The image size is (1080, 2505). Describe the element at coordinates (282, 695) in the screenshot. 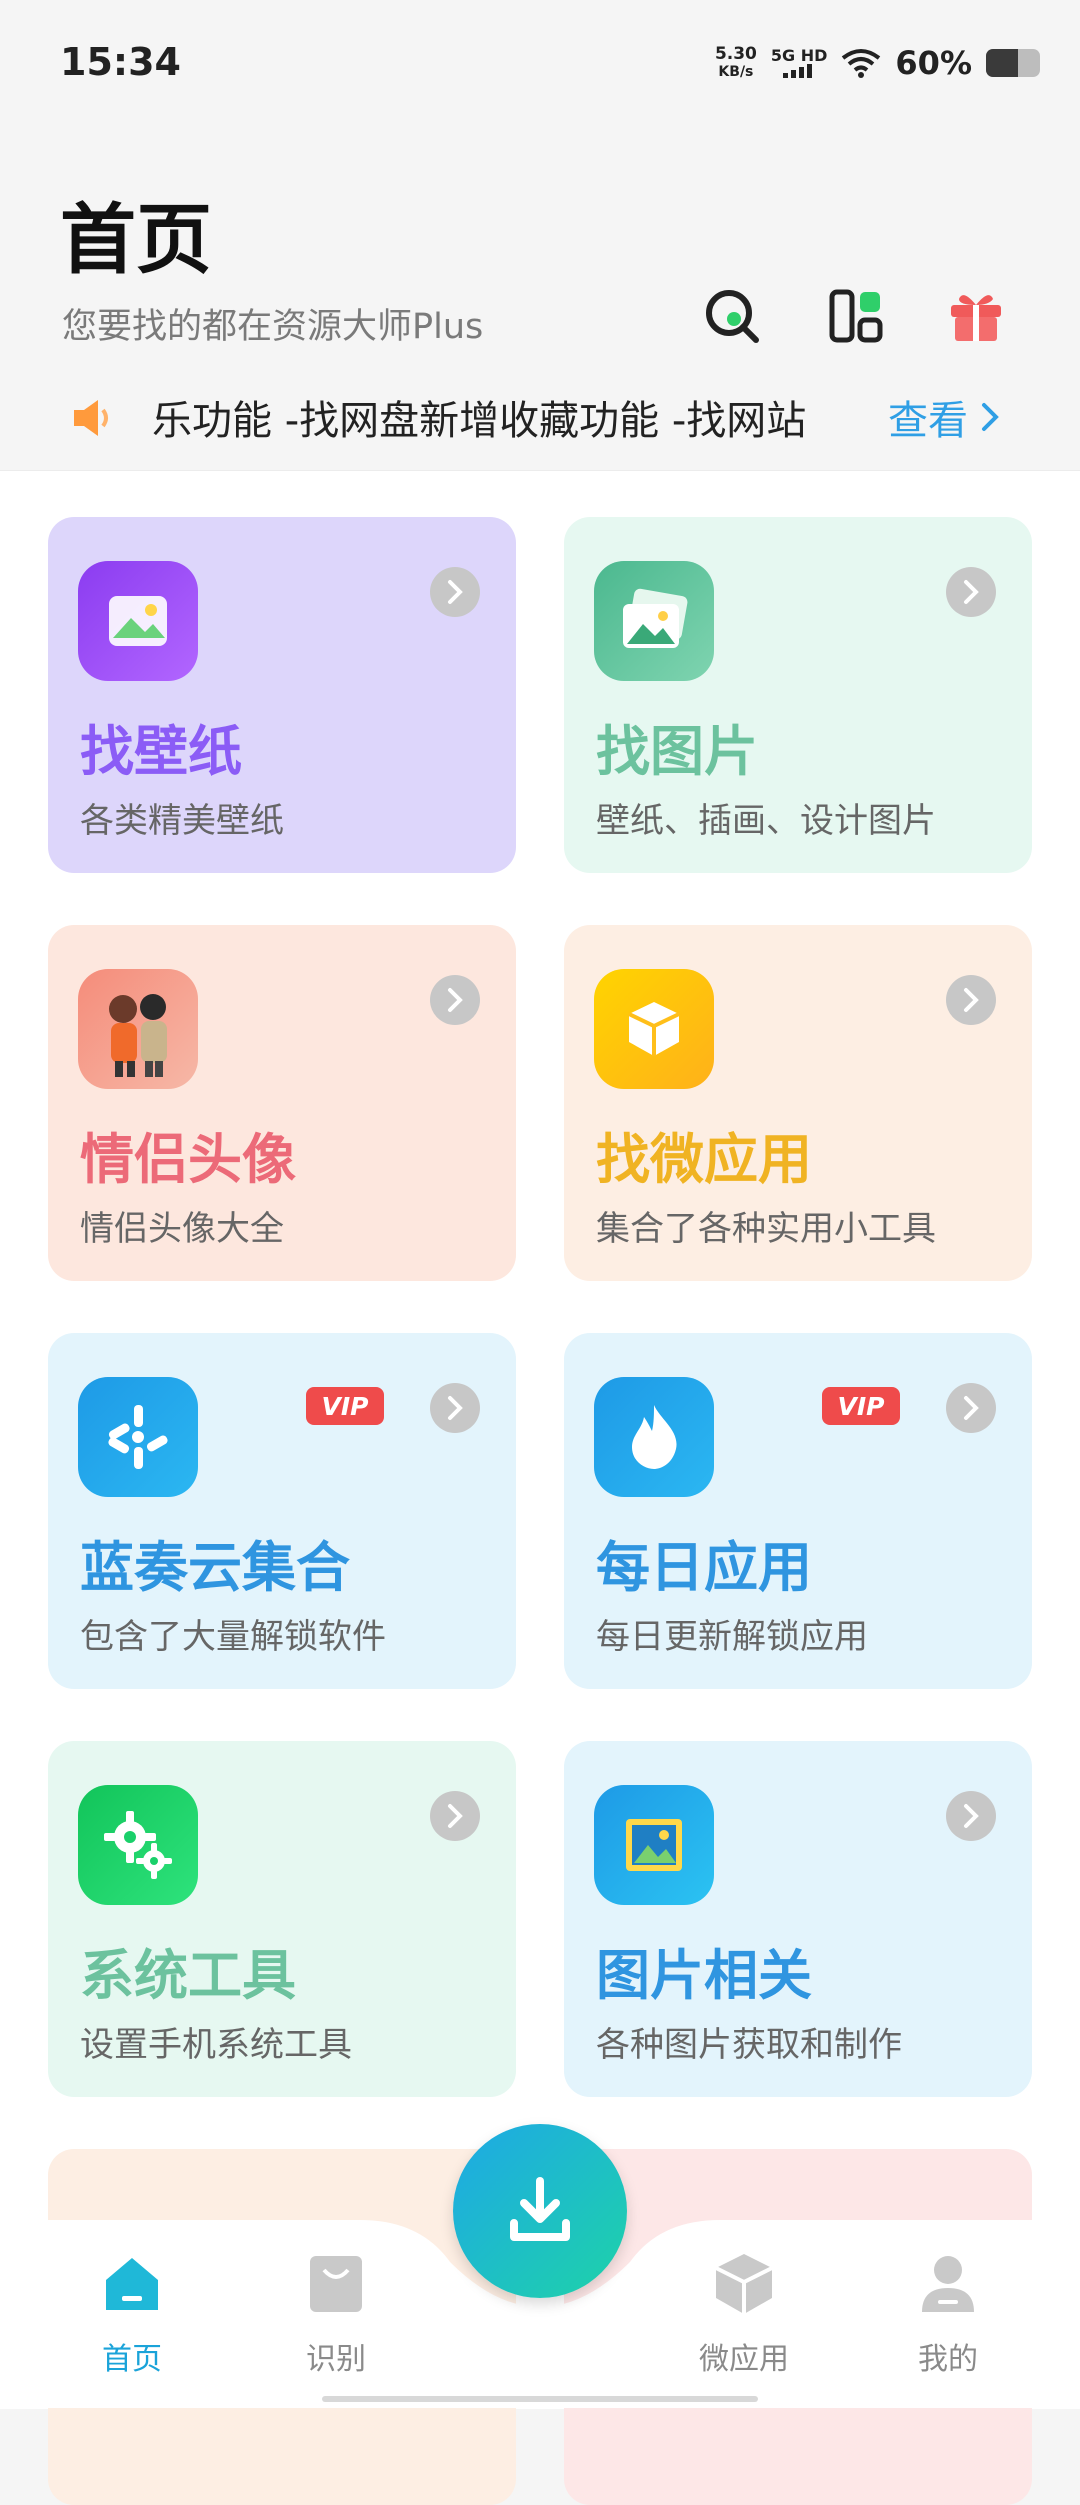

I see `card-wallpaper: 找壁纸 各类精美壁纸` at that location.